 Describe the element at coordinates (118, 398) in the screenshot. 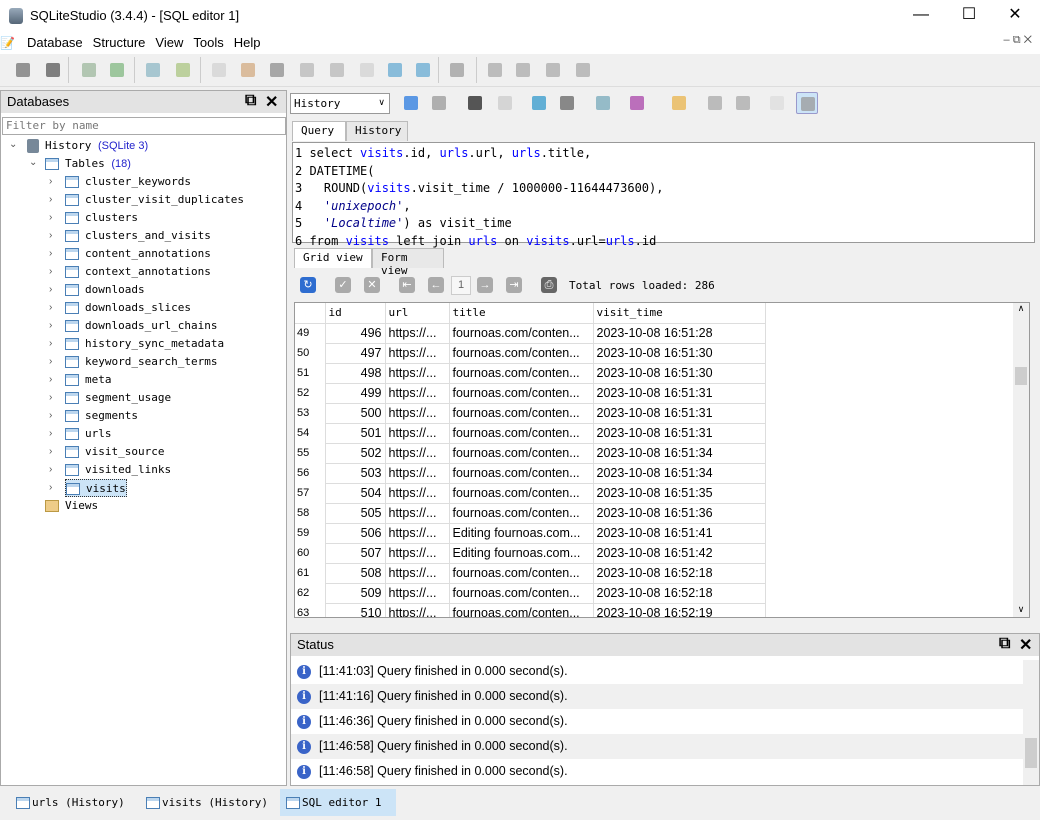

I see `tree-table-segment_usage: segment_usage` at that location.